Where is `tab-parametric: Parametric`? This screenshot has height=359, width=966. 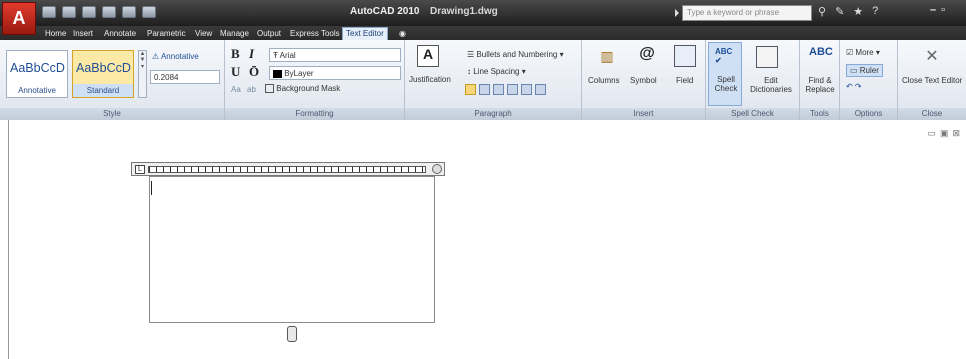
tab-parametric: Parametric is located at coordinates (166, 34).